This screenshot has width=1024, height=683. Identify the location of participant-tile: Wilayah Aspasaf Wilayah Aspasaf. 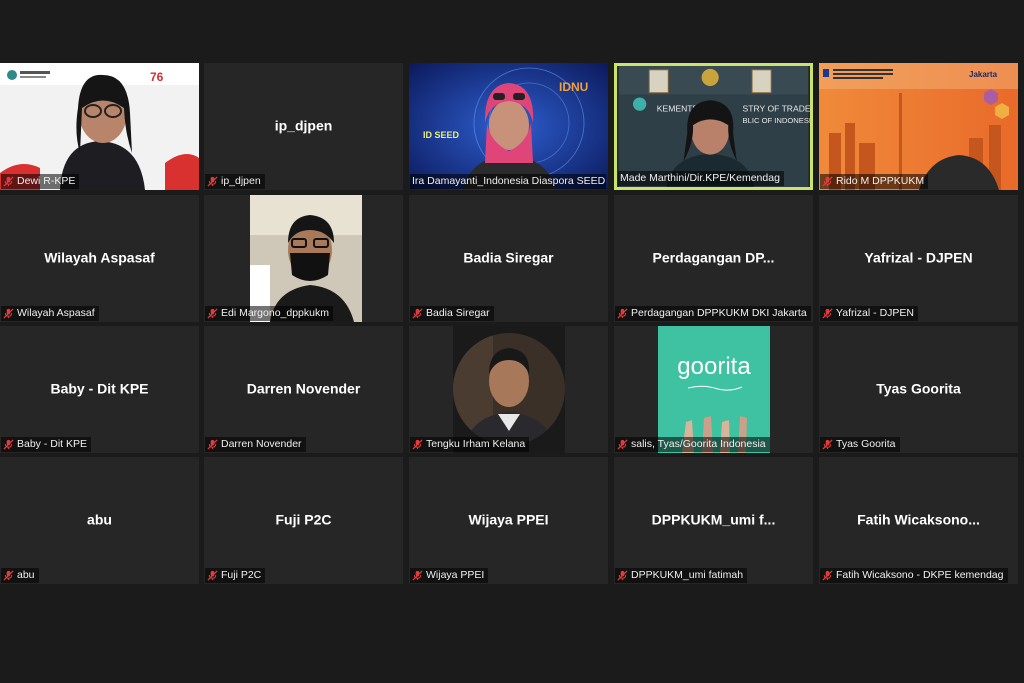
(99, 258).